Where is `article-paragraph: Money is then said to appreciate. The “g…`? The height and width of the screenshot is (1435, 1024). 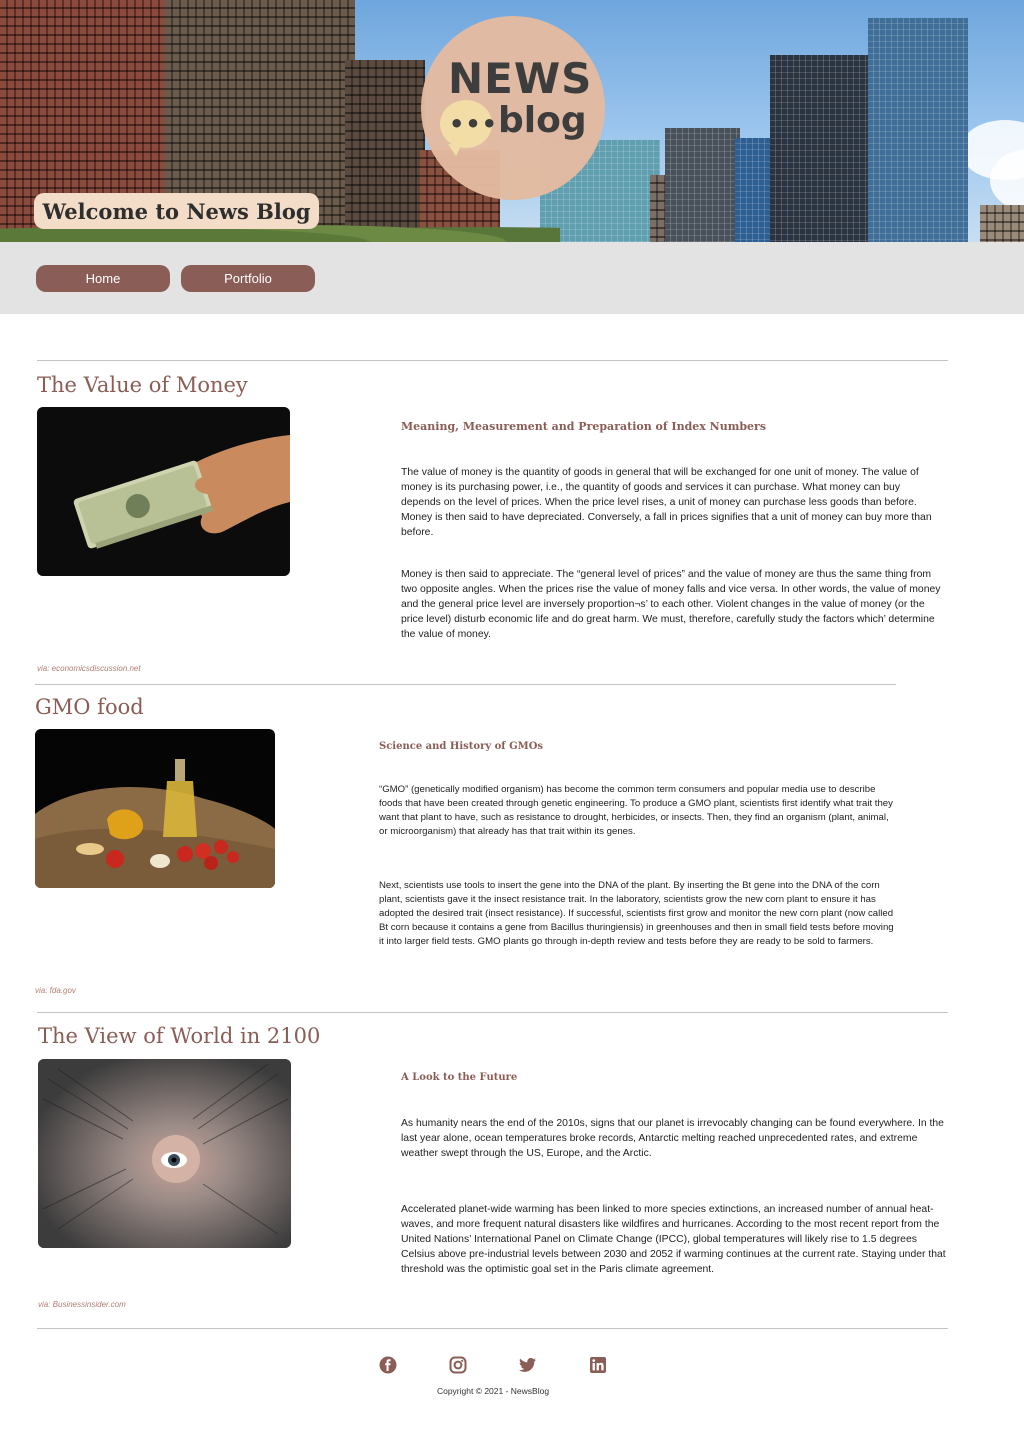
article-paragraph: Money is then said to appreciate. The “g… is located at coordinates (671, 604).